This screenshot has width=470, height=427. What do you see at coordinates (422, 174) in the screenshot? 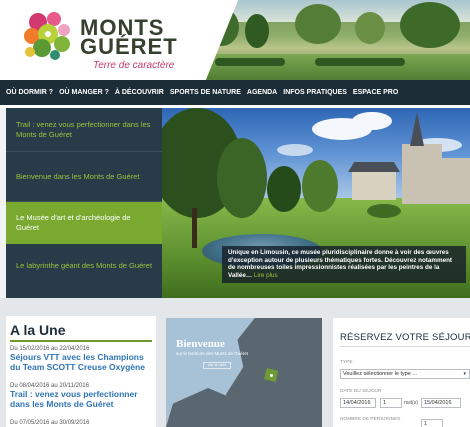
I see `museum-building` at bounding box center [422, 174].